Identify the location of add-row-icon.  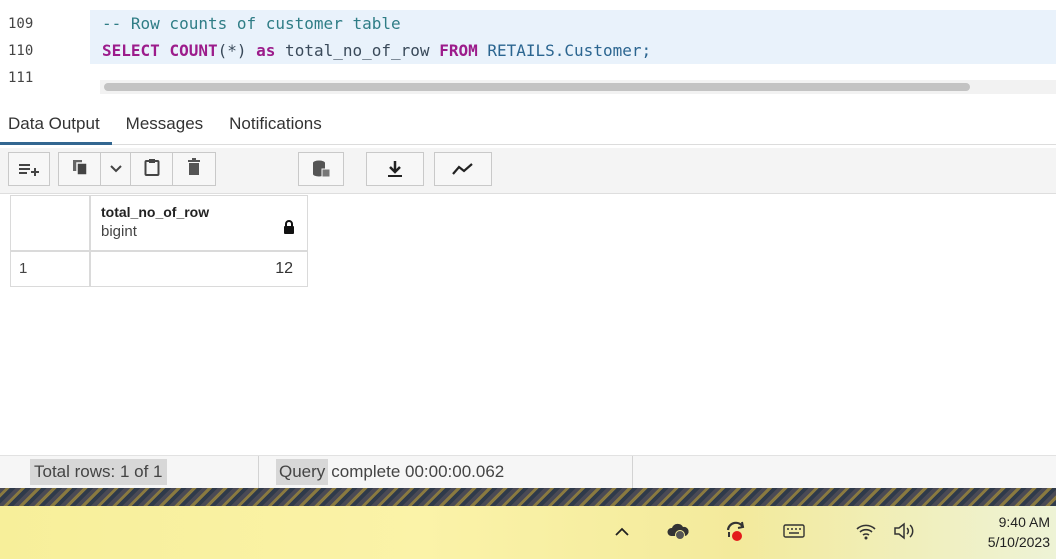
(29, 169).